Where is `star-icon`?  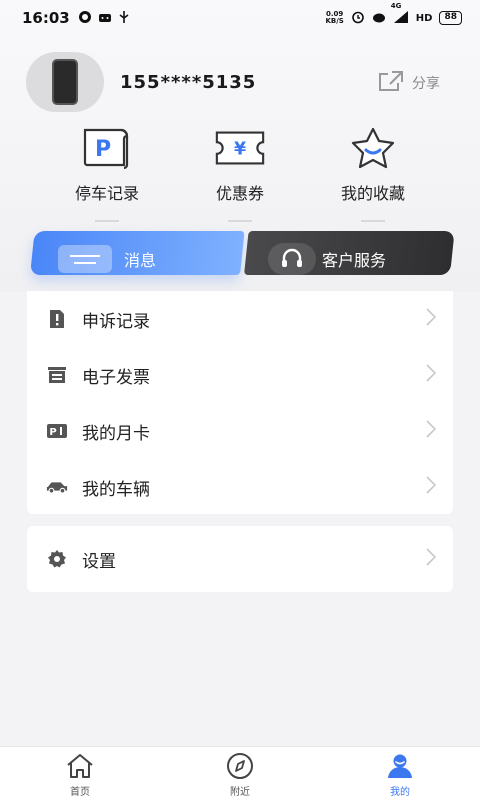
star-icon is located at coordinates (373, 148).